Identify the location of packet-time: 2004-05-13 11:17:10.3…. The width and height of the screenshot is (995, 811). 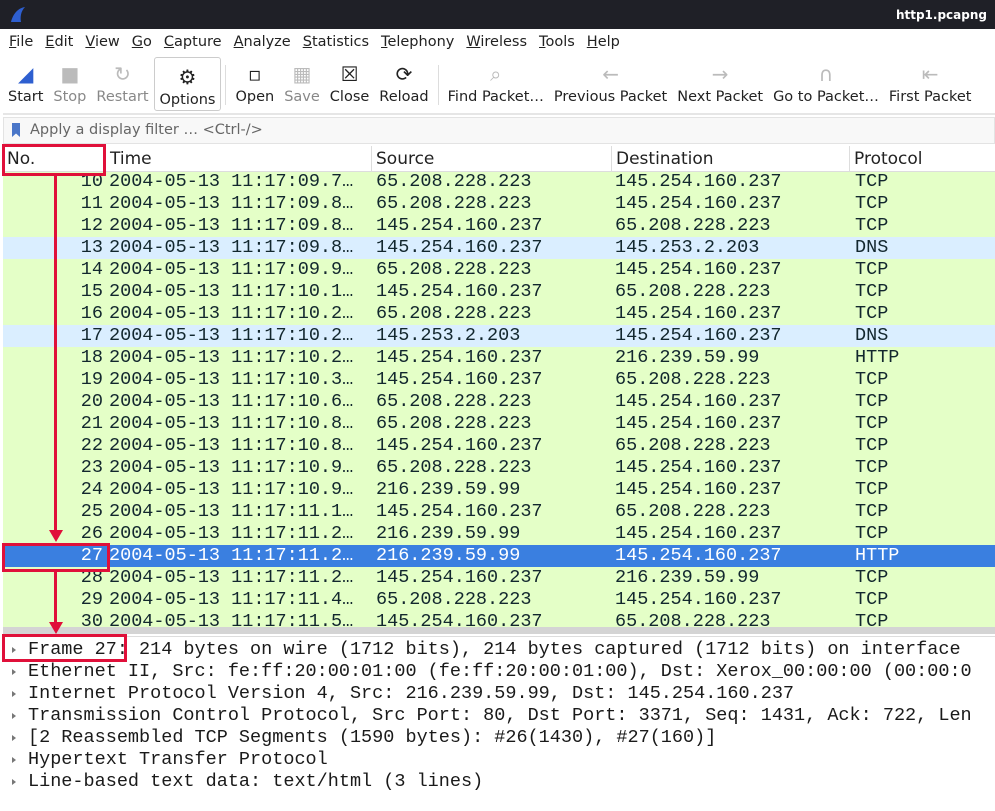
(231, 379).